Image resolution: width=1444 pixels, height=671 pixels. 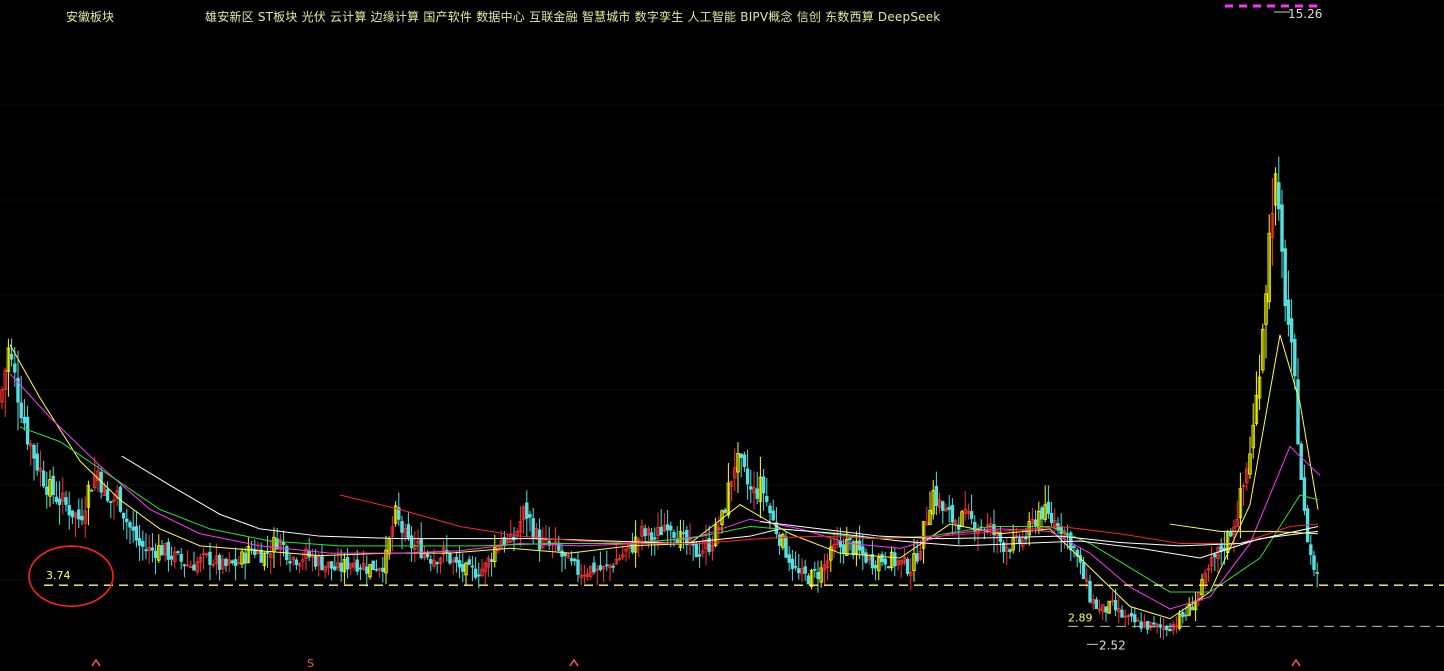 I want to click on concept-tag: 数据中心, so click(x=500, y=17).